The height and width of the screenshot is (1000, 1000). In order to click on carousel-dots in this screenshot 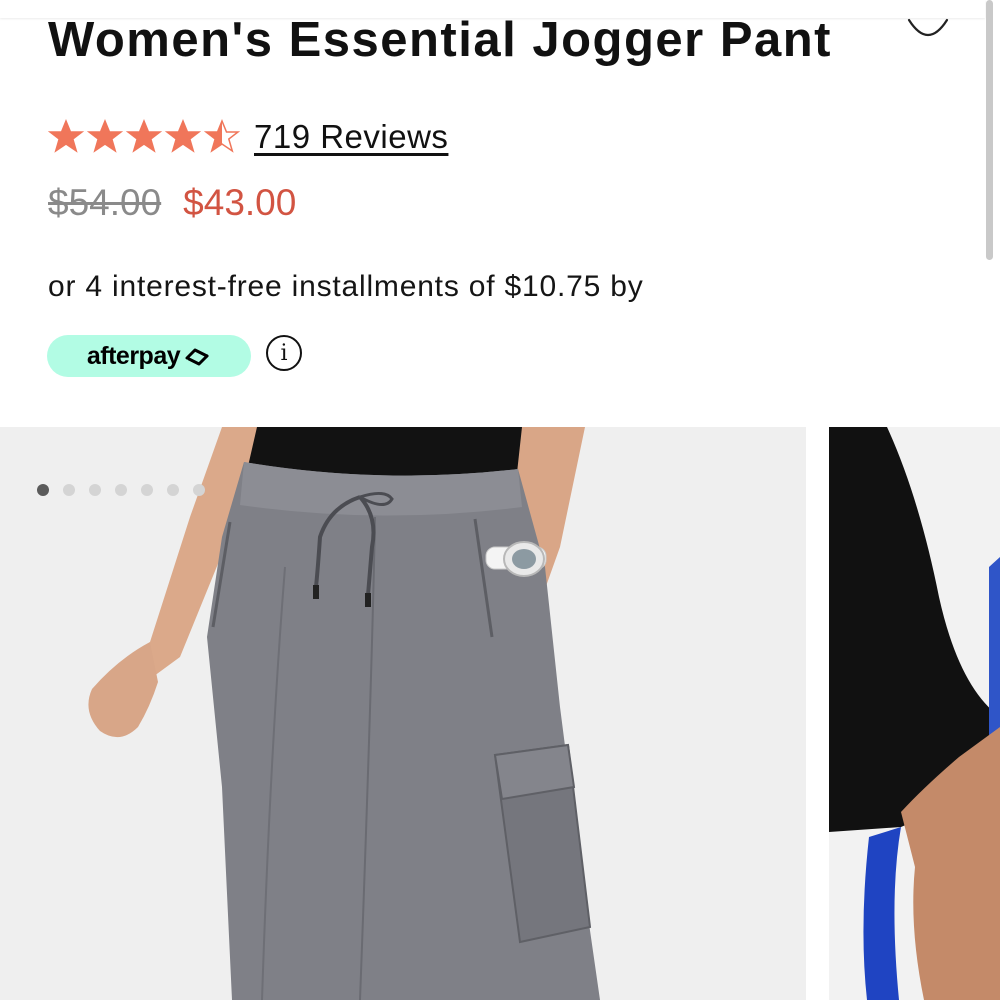, I will do `click(121, 490)`.